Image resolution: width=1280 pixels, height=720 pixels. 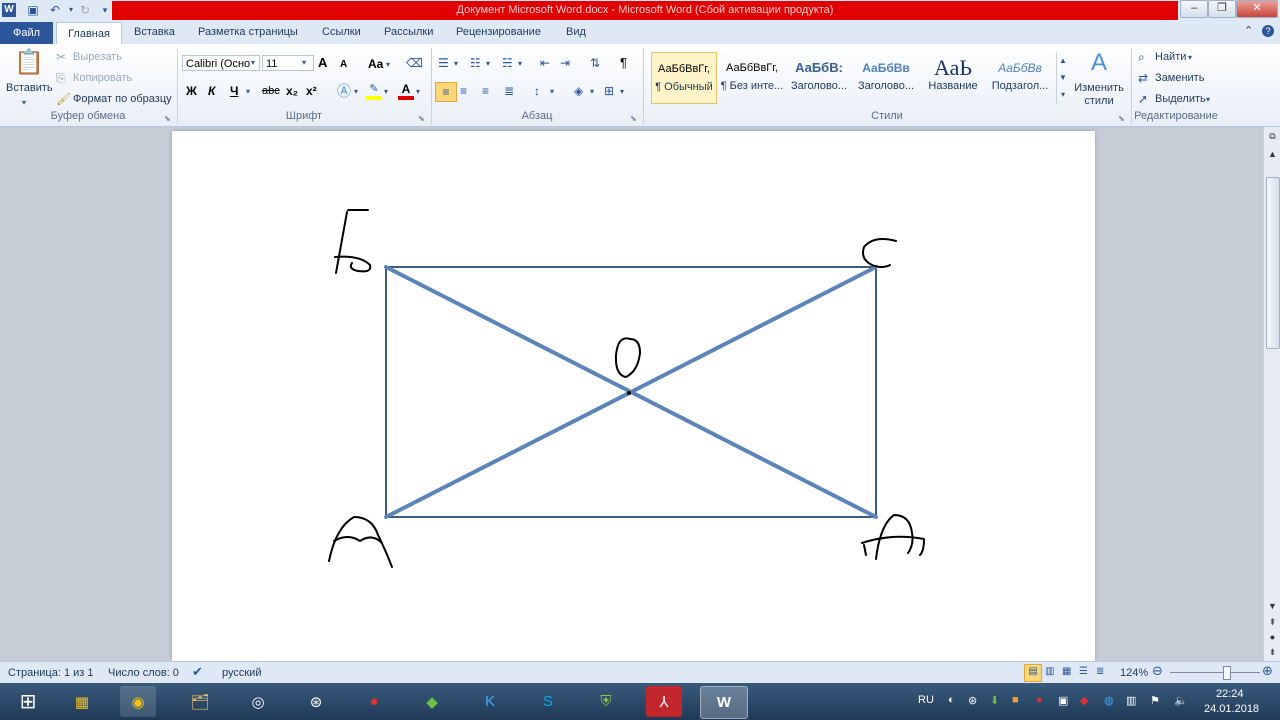 What do you see at coordinates (197, 672) in the screenshot?
I see `proofing-icon: ✔` at bounding box center [197, 672].